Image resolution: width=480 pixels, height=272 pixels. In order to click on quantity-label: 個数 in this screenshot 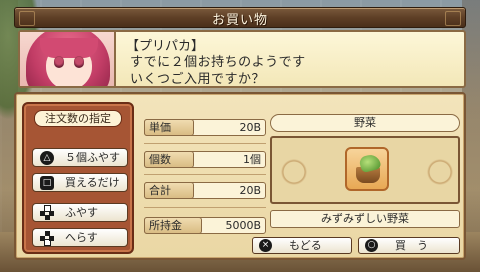, I will do `click(160, 159)`.